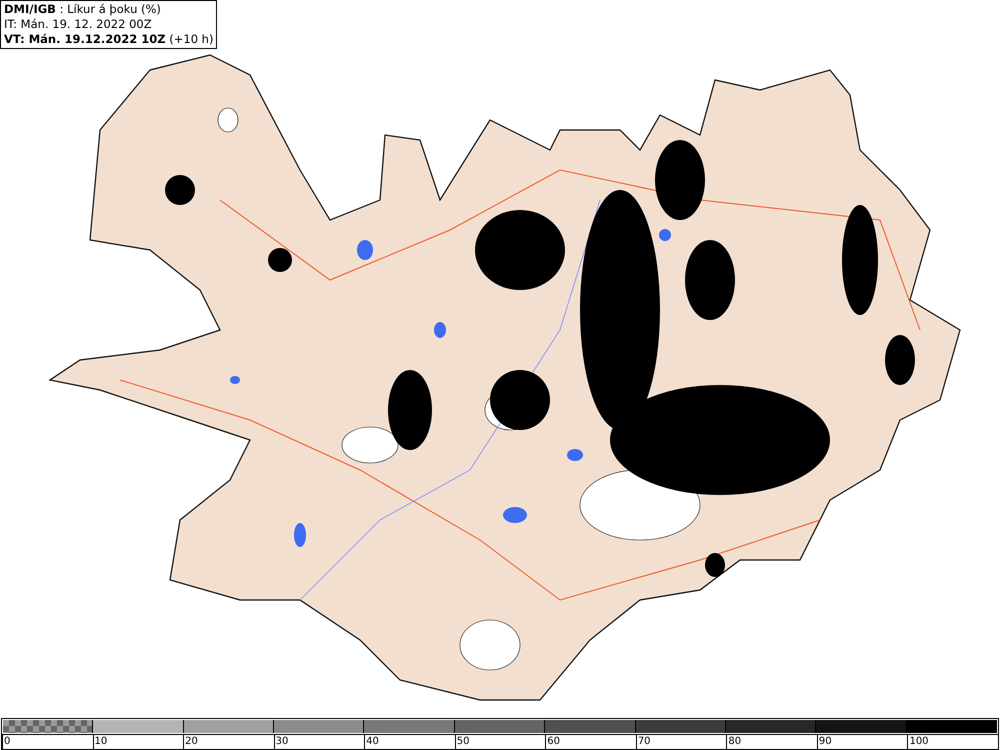  Describe the element at coordinates (824, 742) in the screenshot. I see `legend-label: 90` at that location.